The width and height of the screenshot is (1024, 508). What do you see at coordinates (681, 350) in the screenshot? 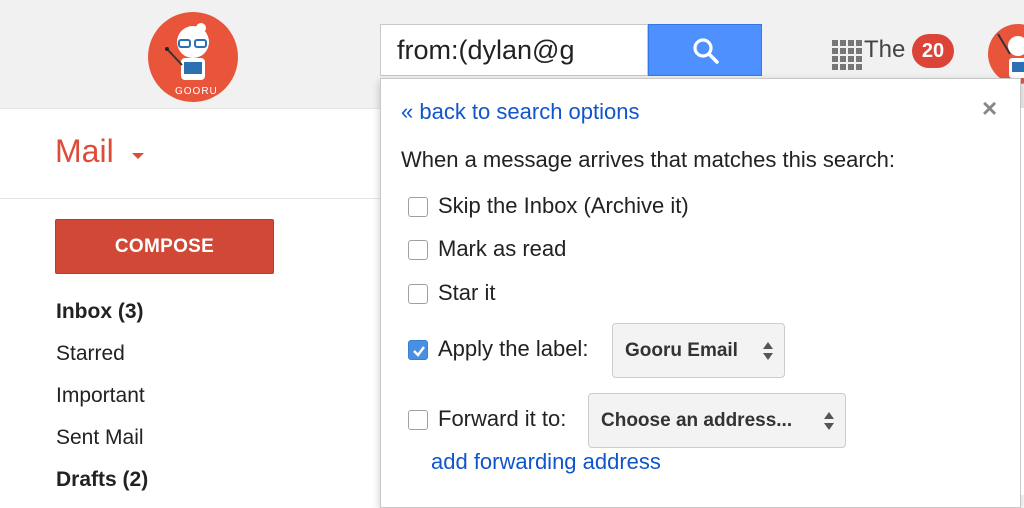
I see `label-select-value: Gooru Email` at bounding box center [681, 350].